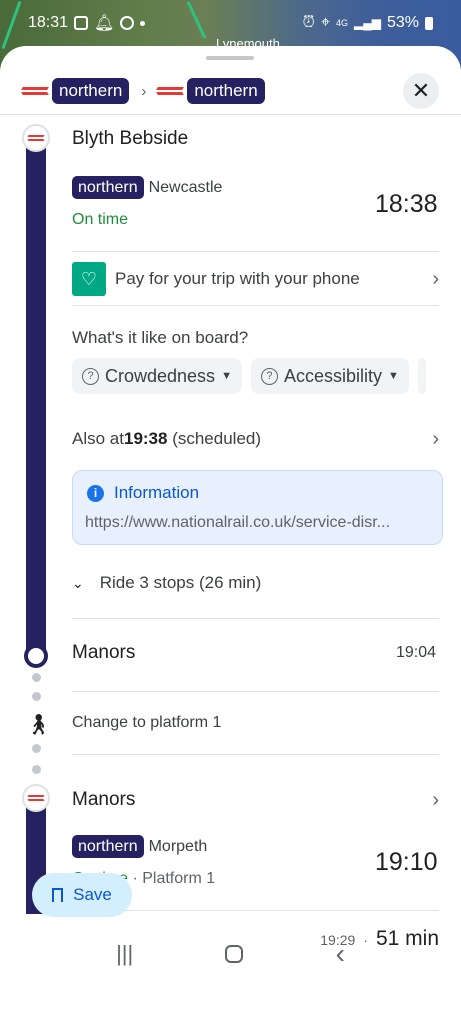 Image resolution: width=461 pixels, height=1024 pixels. Describe the element at coordinates (230, 58) in the screenshot. I see `drag-handle` at that location.